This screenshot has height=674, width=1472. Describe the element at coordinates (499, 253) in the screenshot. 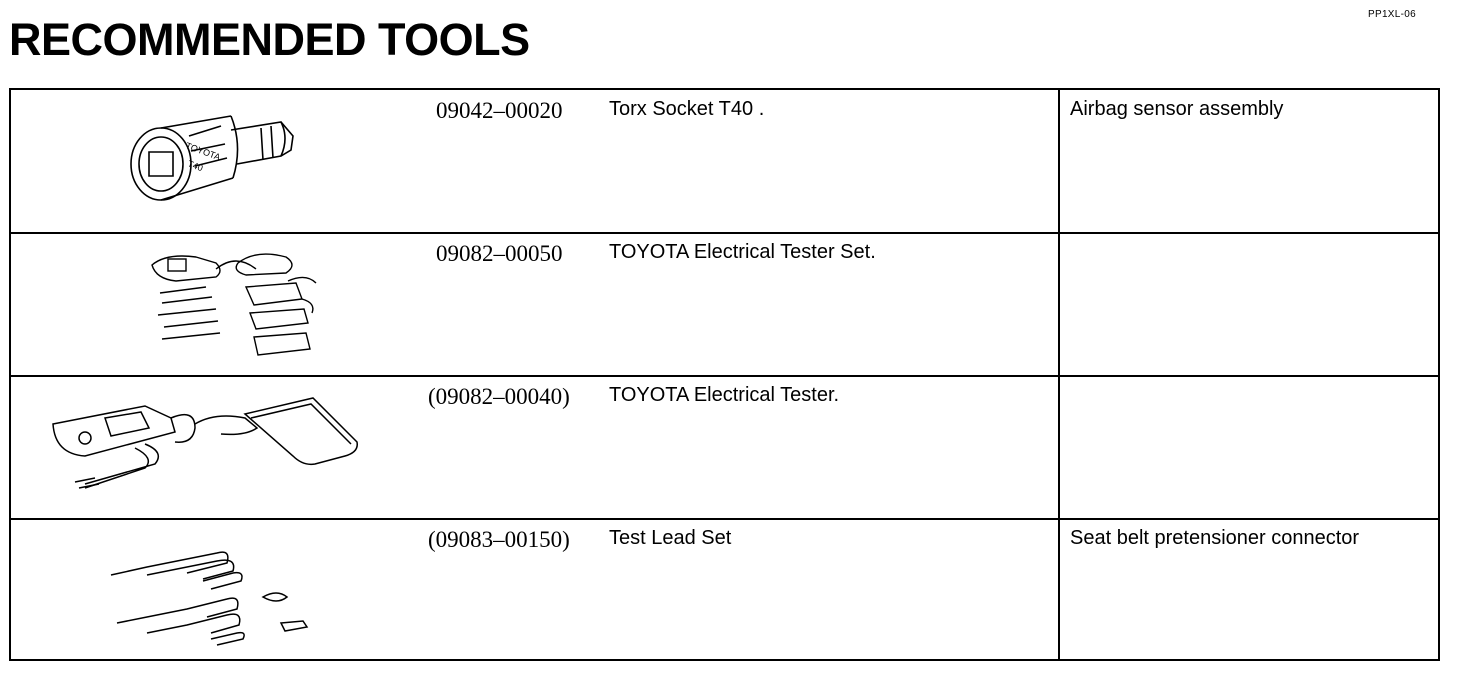

I see `part-number: 09082–00050` at that location.